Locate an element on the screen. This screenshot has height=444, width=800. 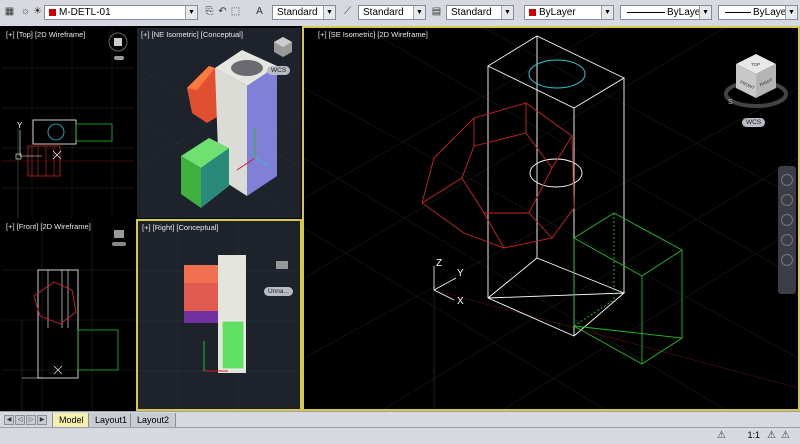
next-tab-icon: ▷ is located at coordinates (31, 420).